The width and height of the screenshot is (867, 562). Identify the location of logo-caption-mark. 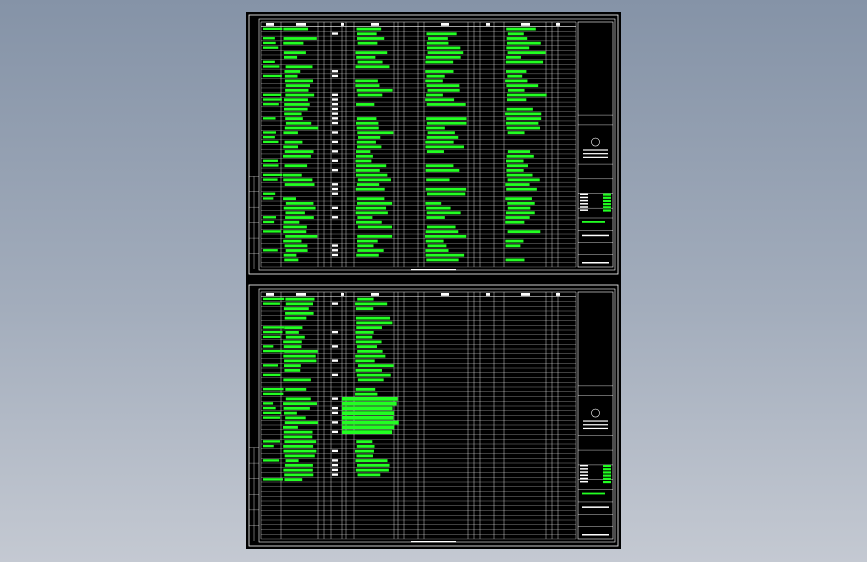
(595, 154).